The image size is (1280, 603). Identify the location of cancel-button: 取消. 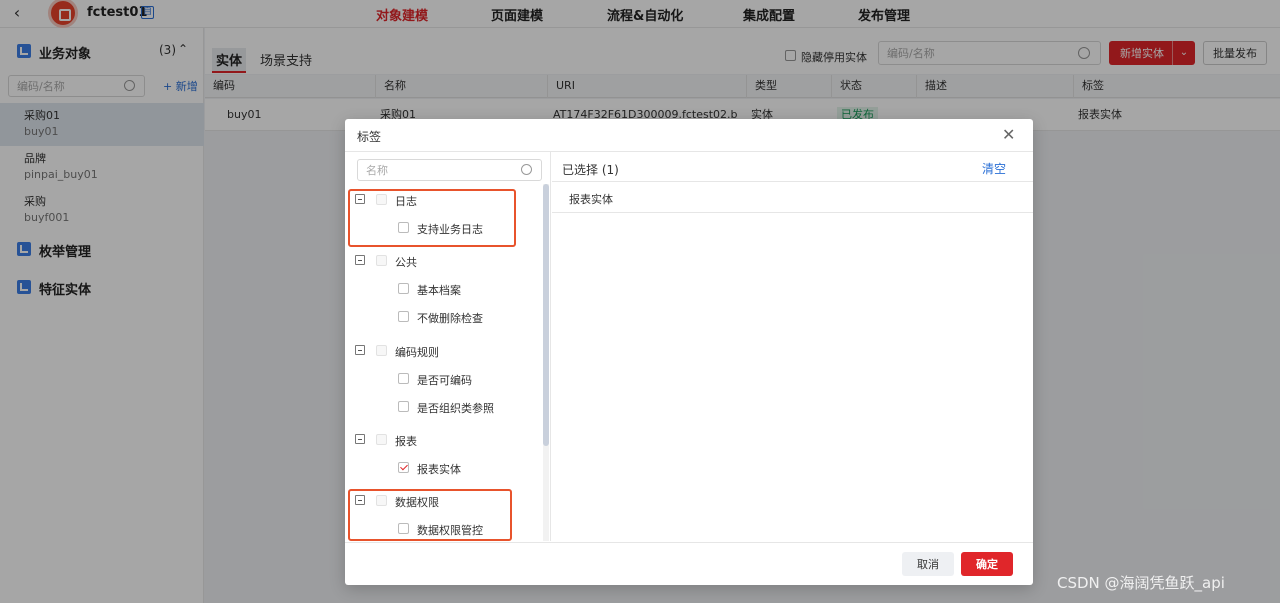
(928, 564).